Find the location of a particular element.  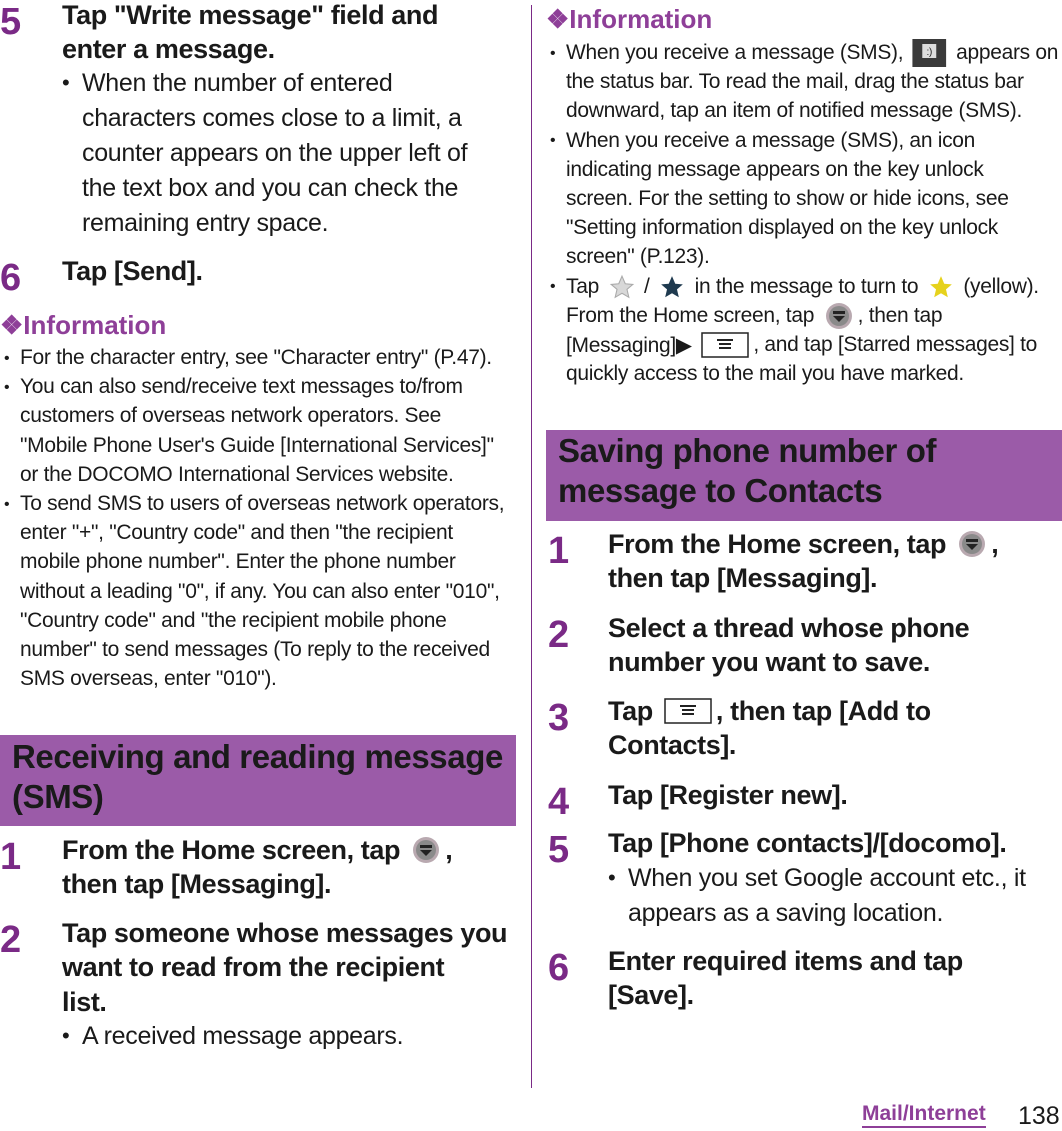

text-line: list. is located at coordinates (84, 1001).